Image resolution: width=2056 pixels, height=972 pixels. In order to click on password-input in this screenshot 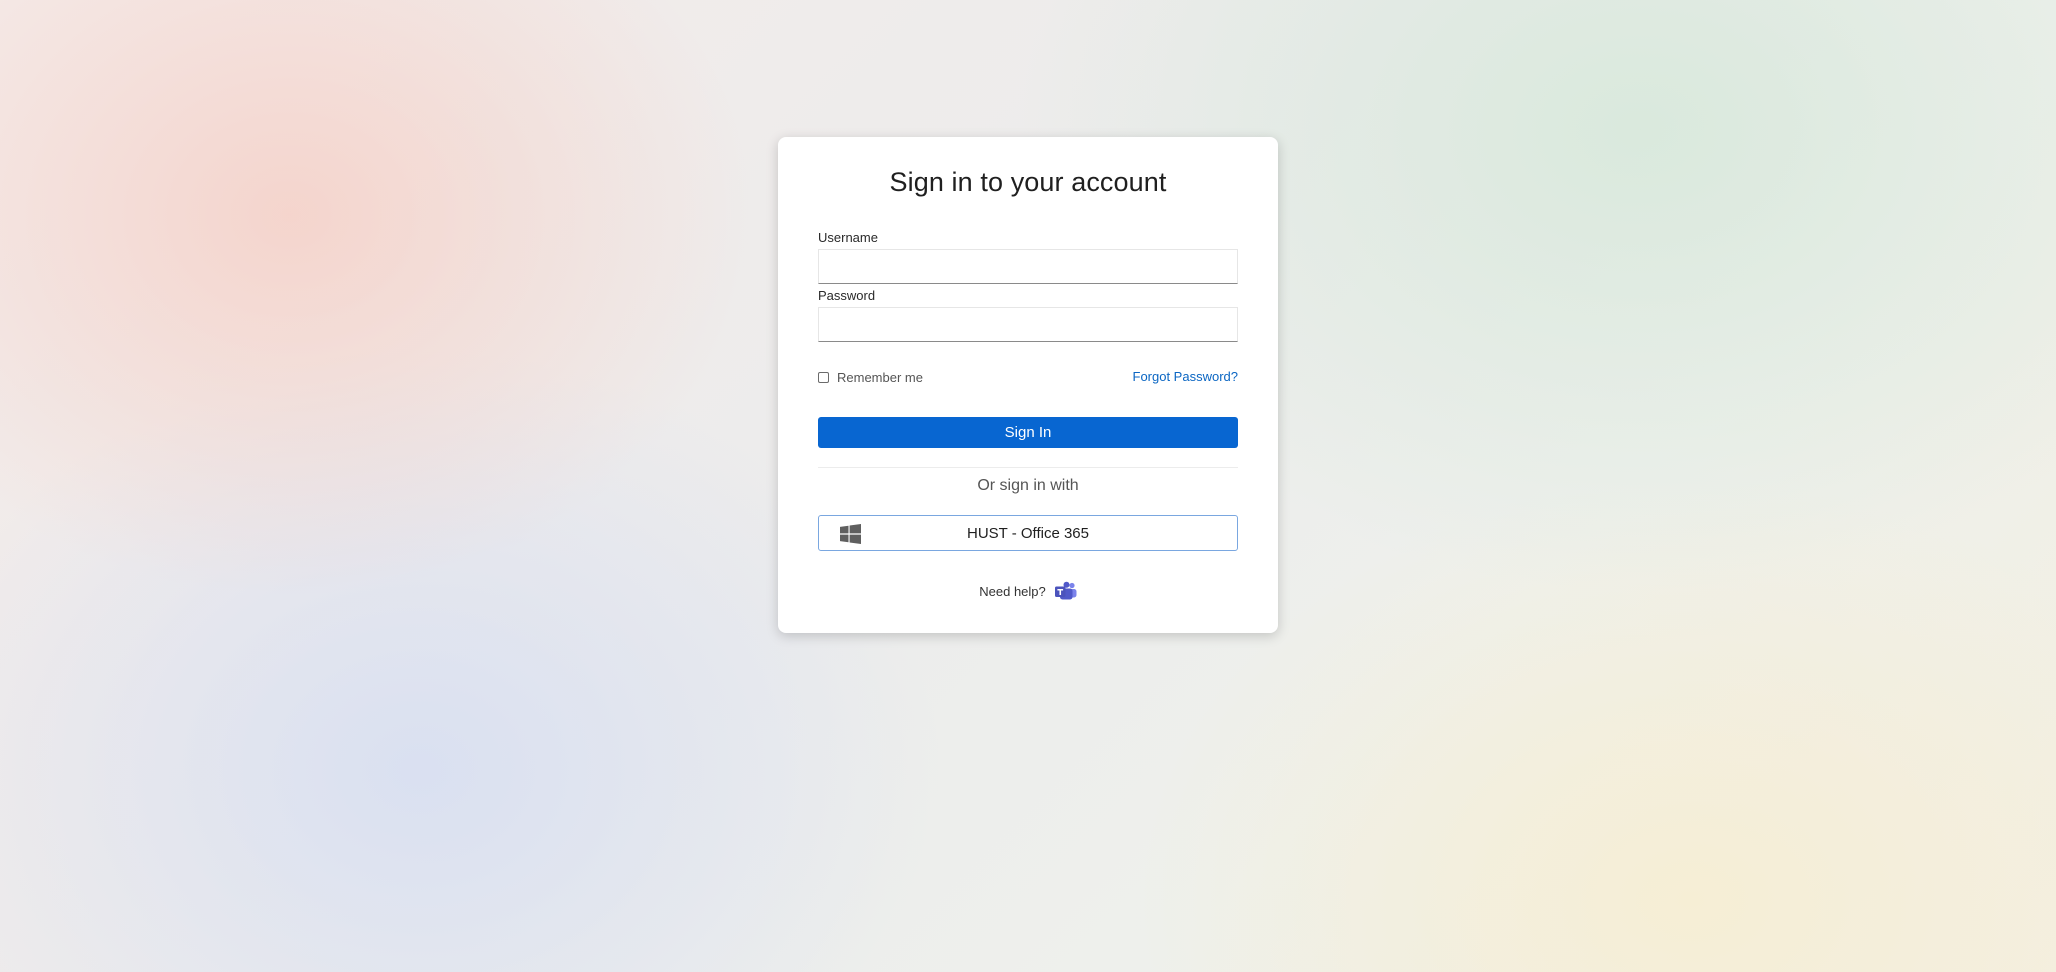, I will do `click(1028, 324)`.